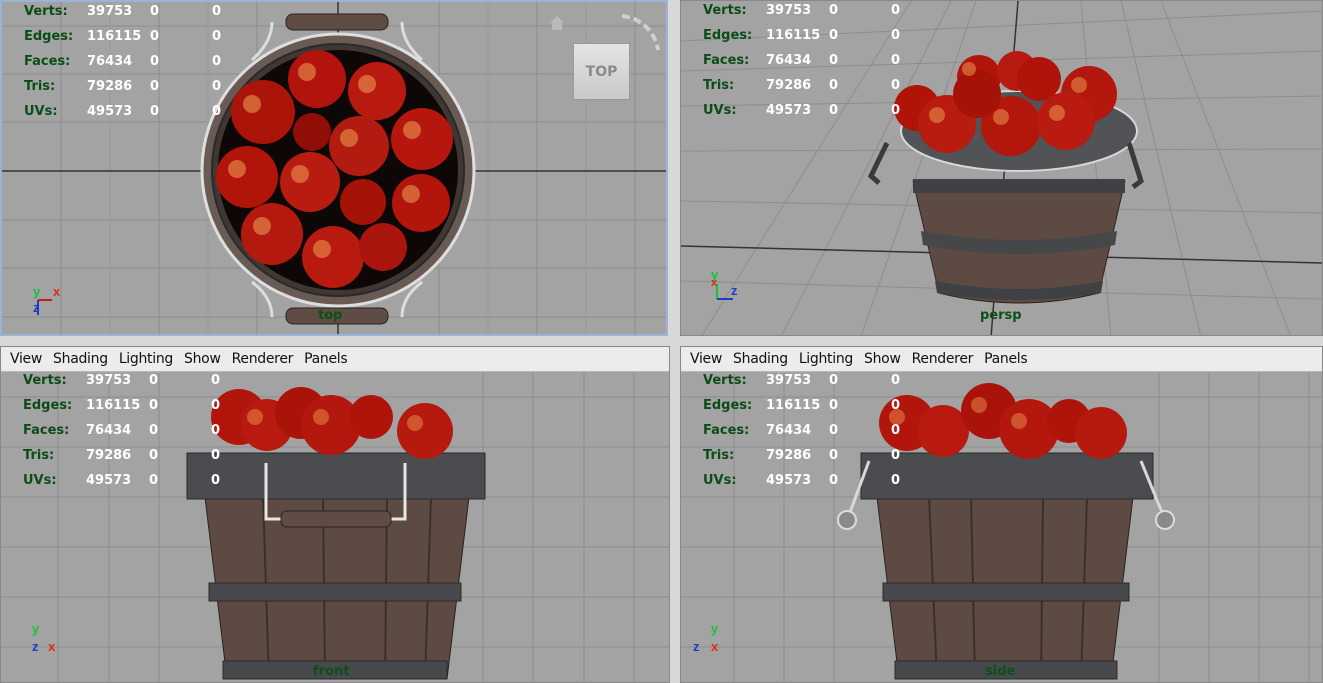 This screenshot has width=1323, height=683. What do you see at coordinates (331, 671) in the screenshot?
I see `camera-label: front` at bounding box center [331, 671].